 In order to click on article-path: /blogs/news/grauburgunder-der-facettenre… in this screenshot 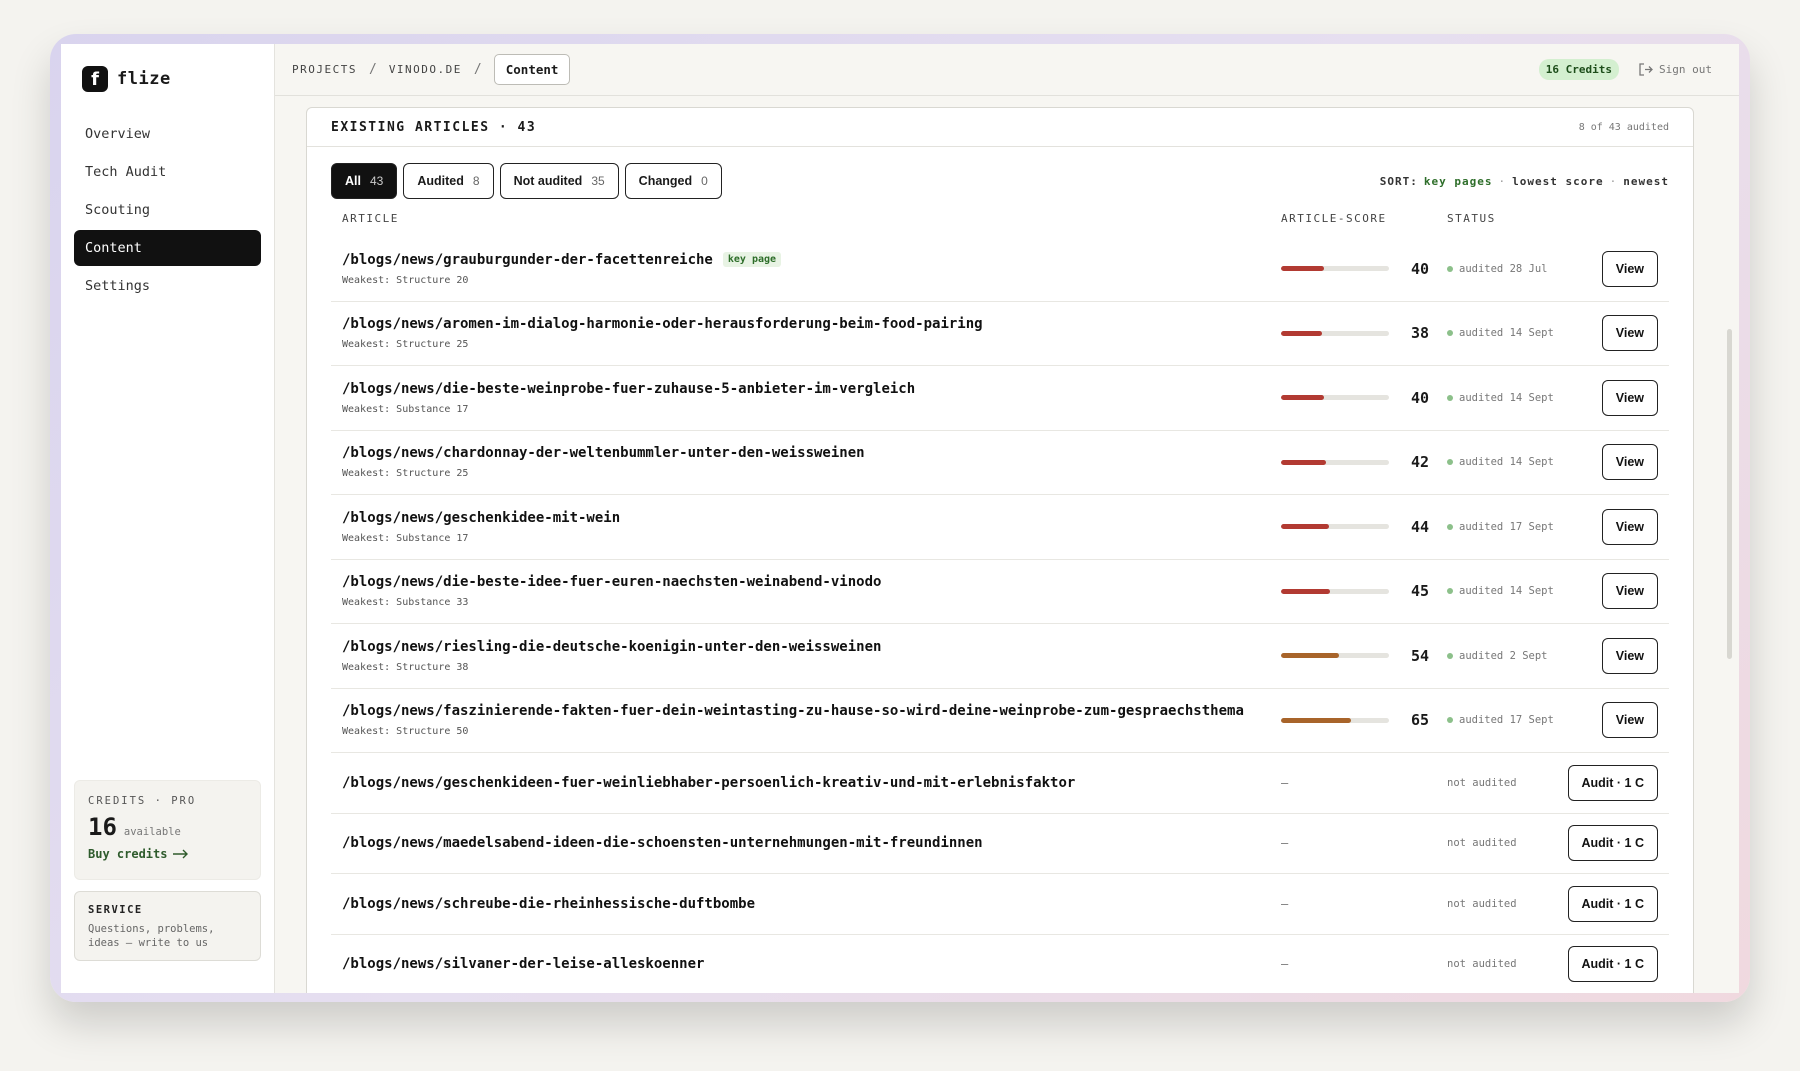, I will do `click(811, 260)`.